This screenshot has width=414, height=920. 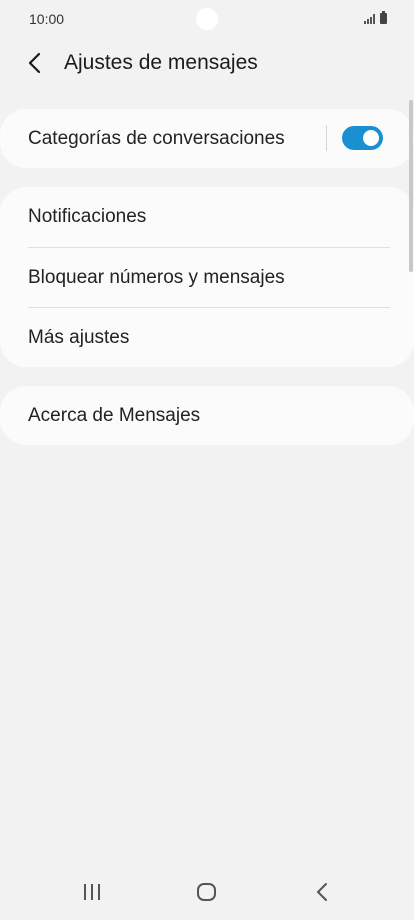 What do you see at coordinates (371, 138) in the screenshot?
I see `toggle-knob` at bounding box center [371, 138].